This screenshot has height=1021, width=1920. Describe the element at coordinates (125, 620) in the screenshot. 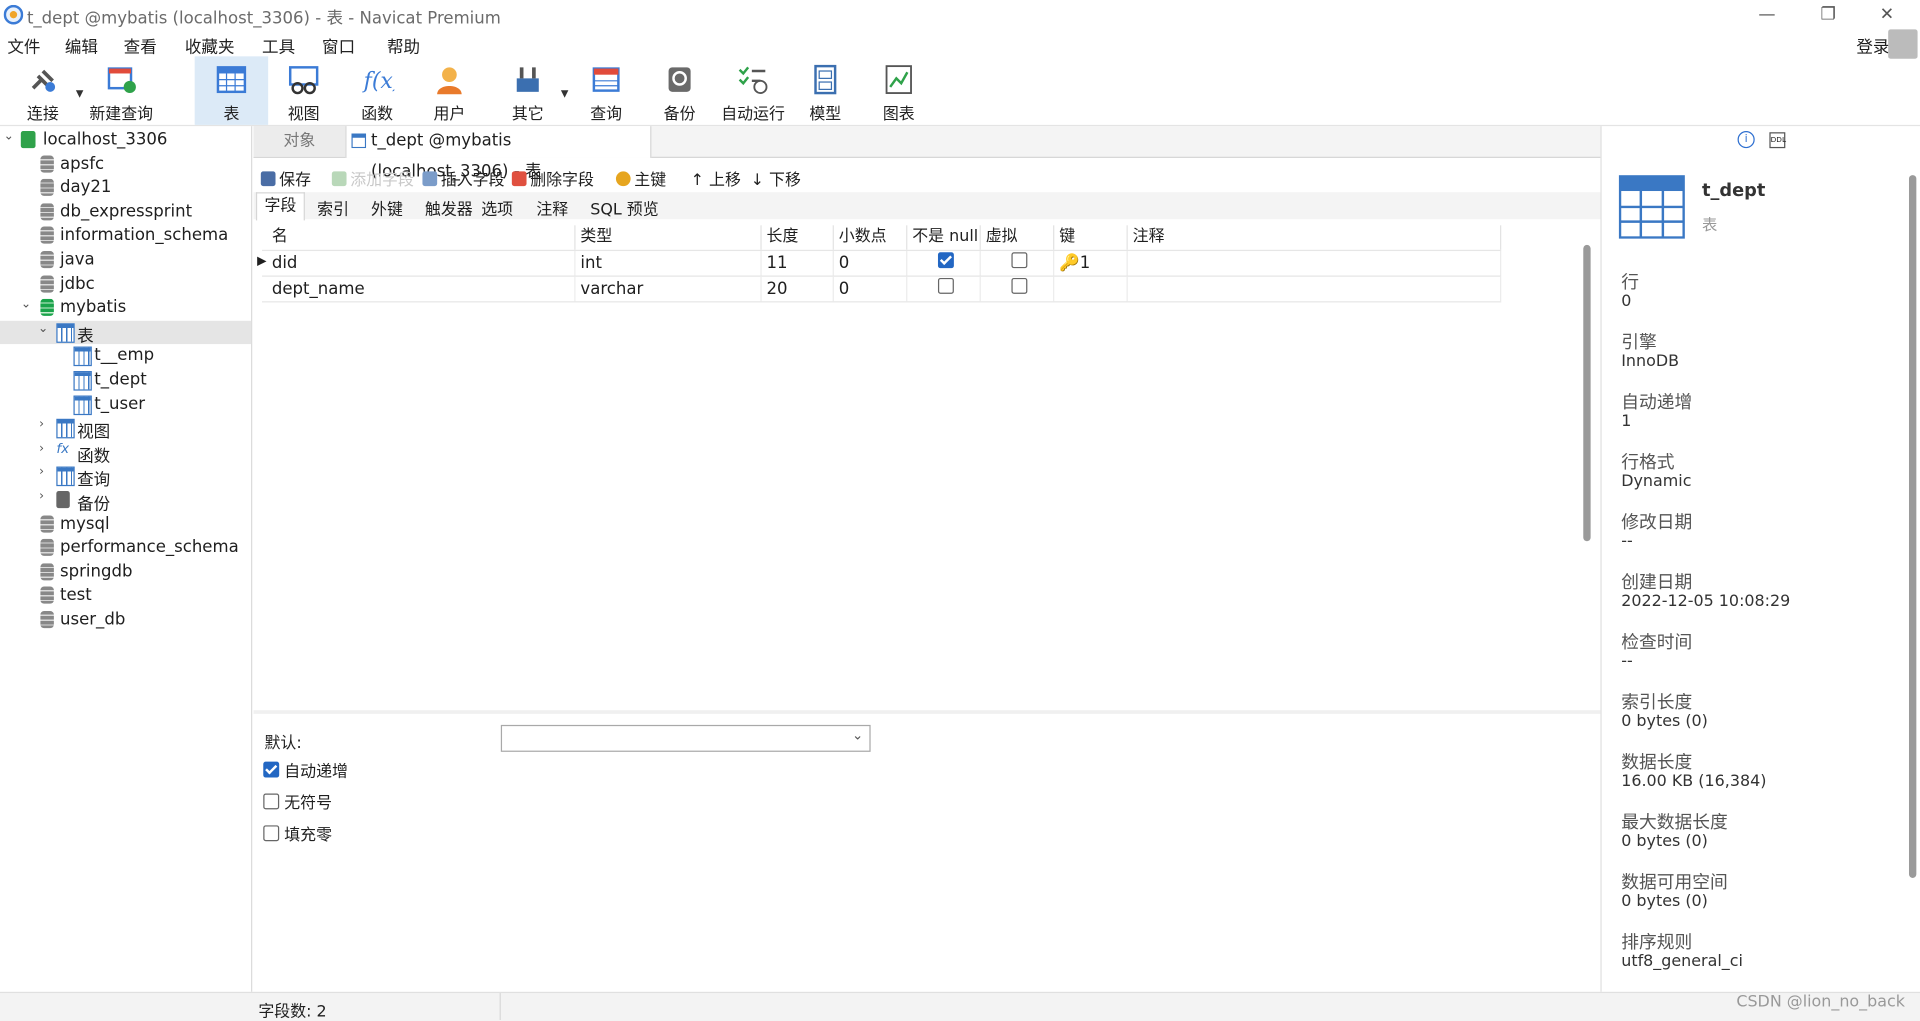

I see `tree-db: user_db` at that location.